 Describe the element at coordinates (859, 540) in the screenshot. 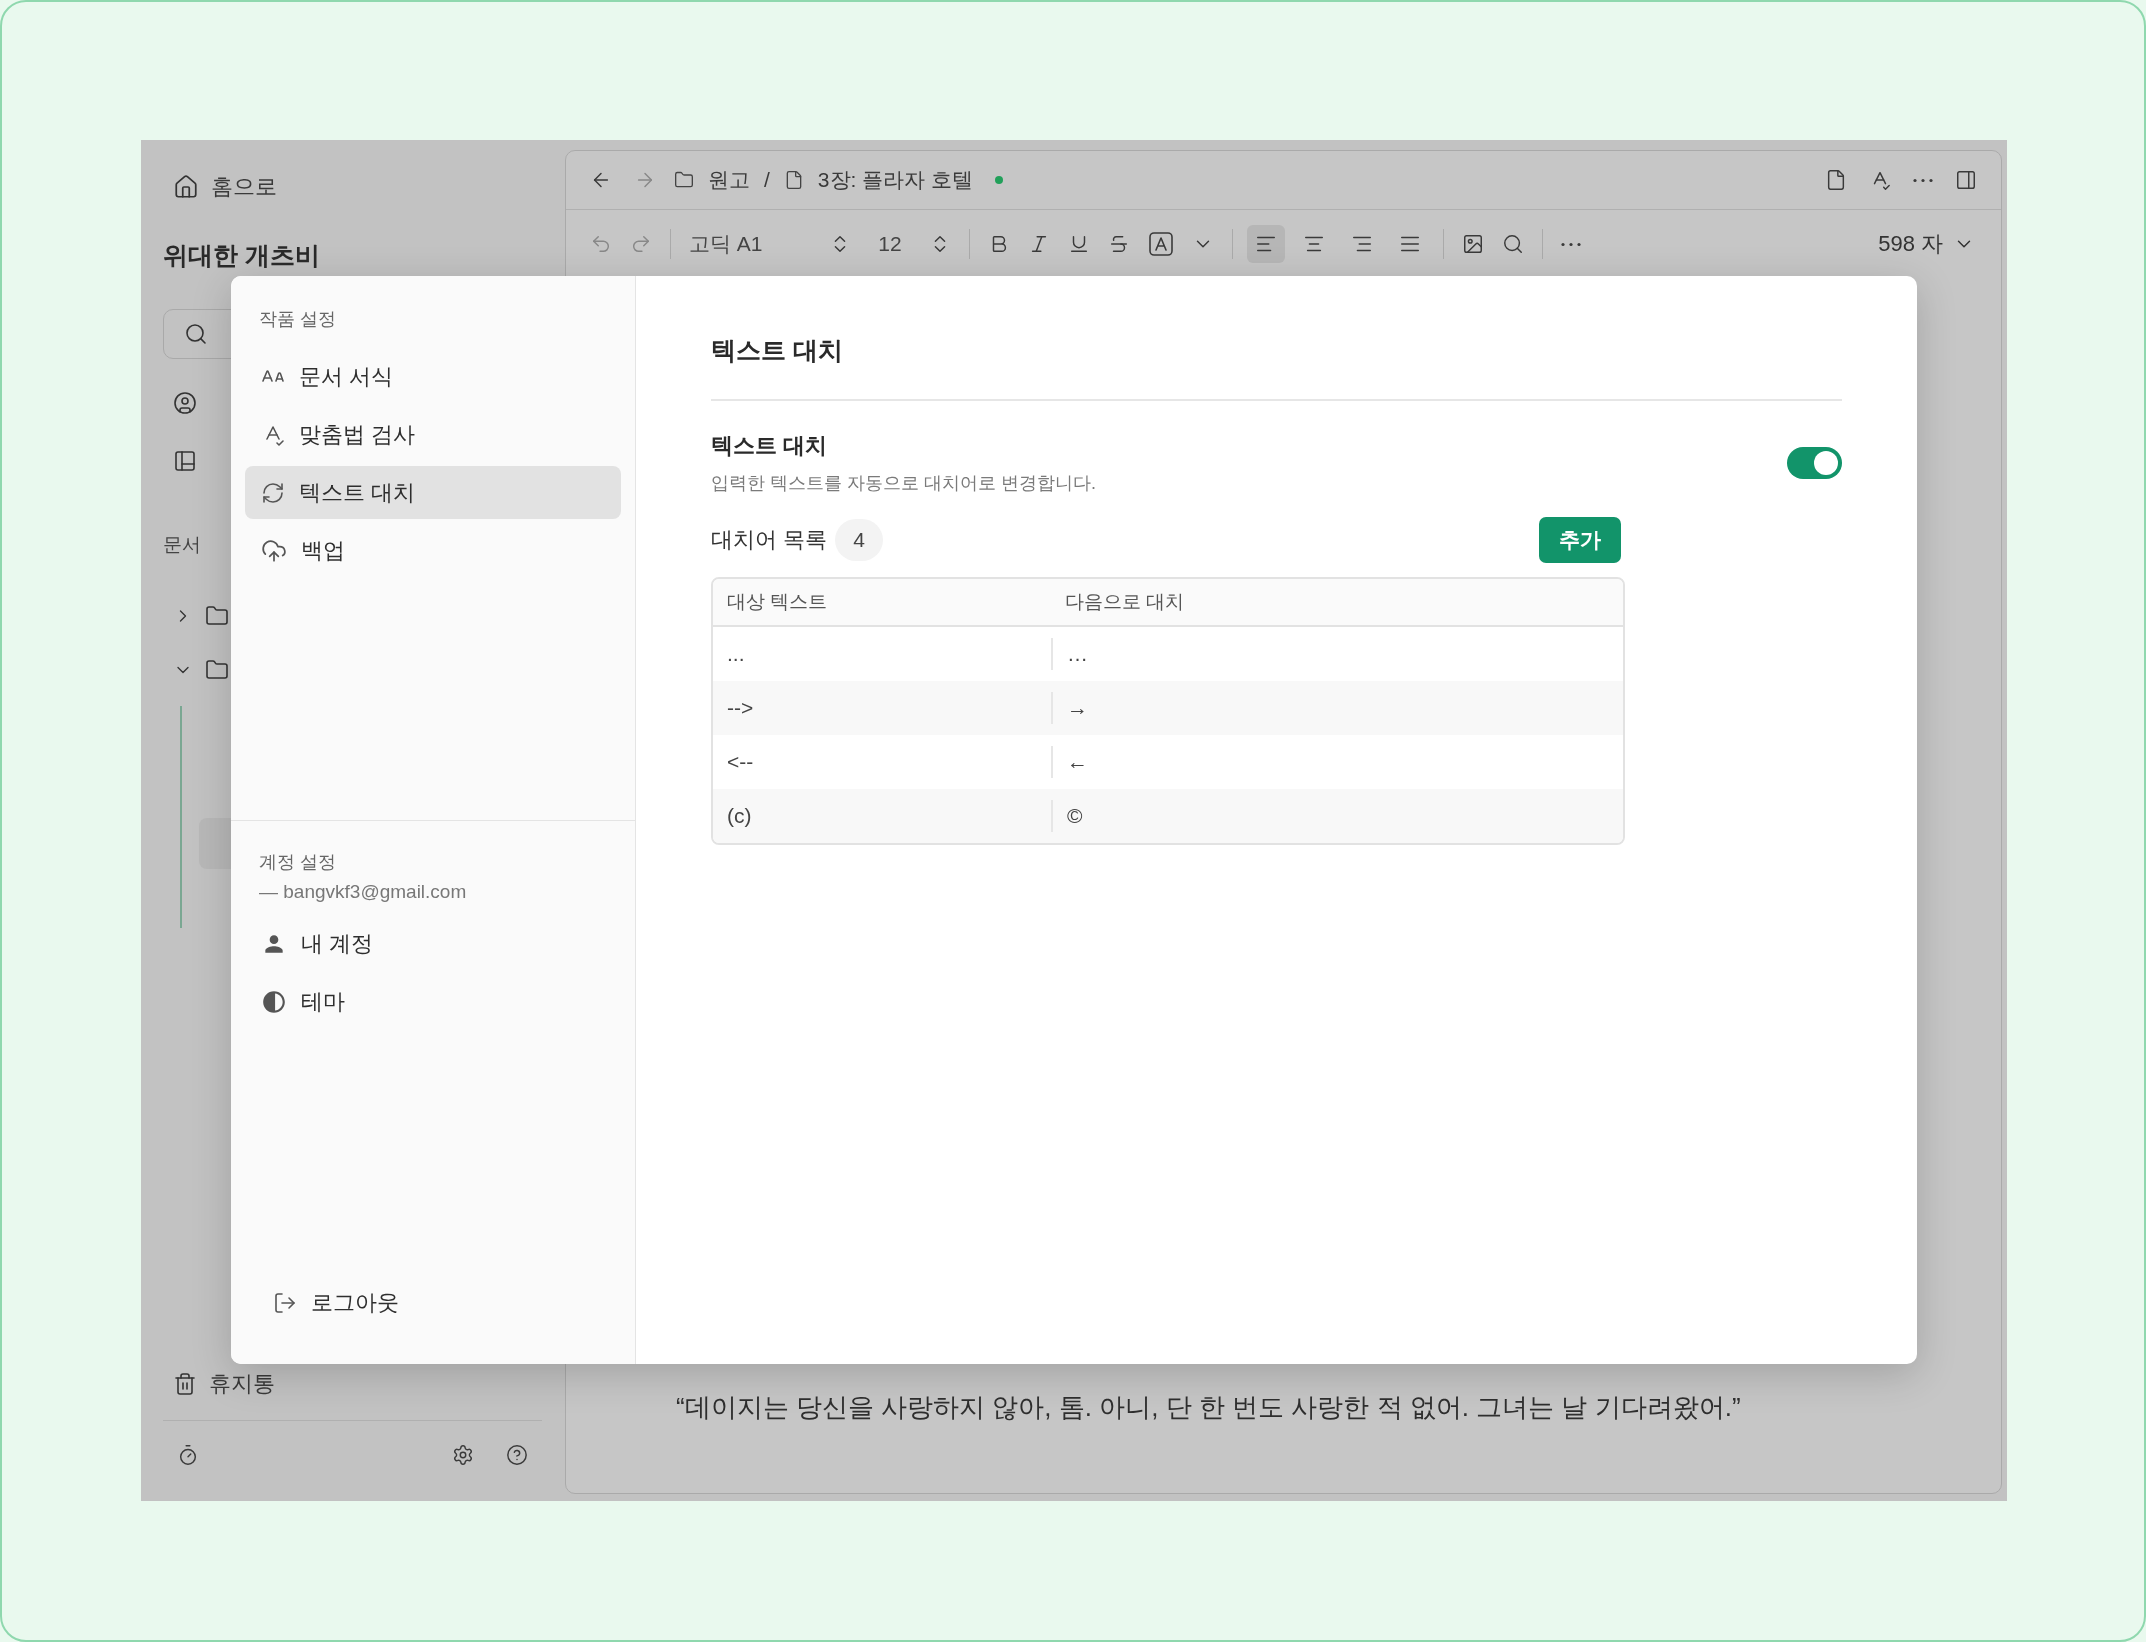

I see `count-badge: 4` at that location.